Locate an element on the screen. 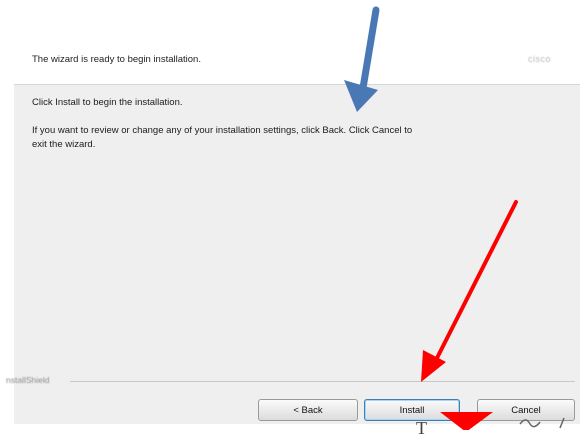 Image resolution: width=585 pixels, height=439 pixels. back-button: < Back is located at coordinates (308, 410).